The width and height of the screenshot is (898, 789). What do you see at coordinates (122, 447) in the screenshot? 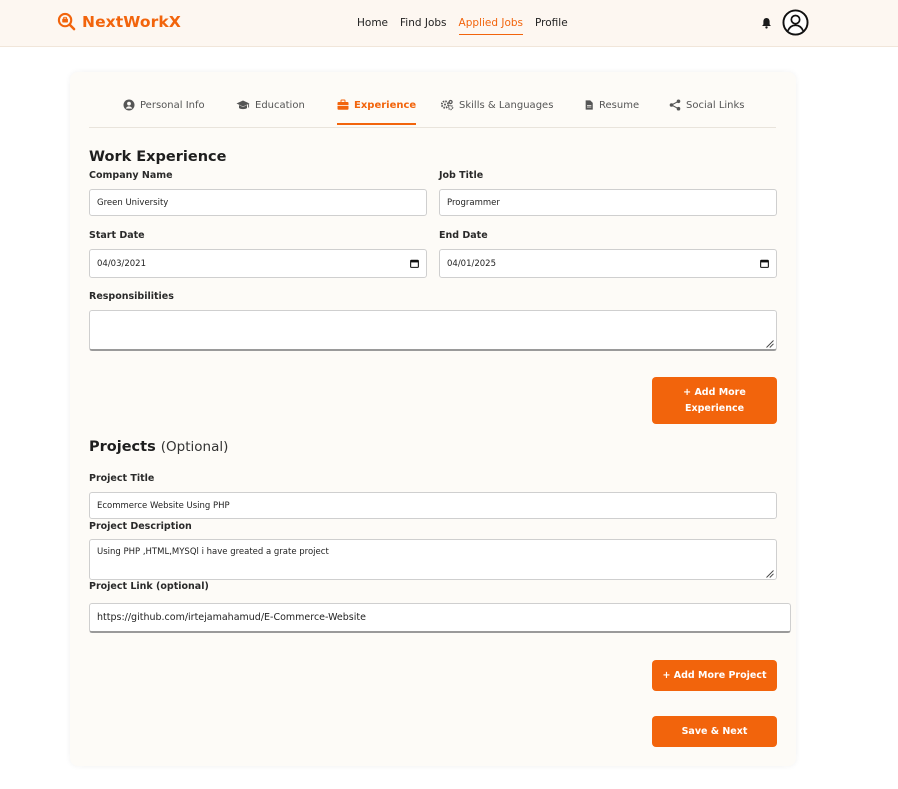
I see `projects-title: Projects` at bounding box center [122, 447].